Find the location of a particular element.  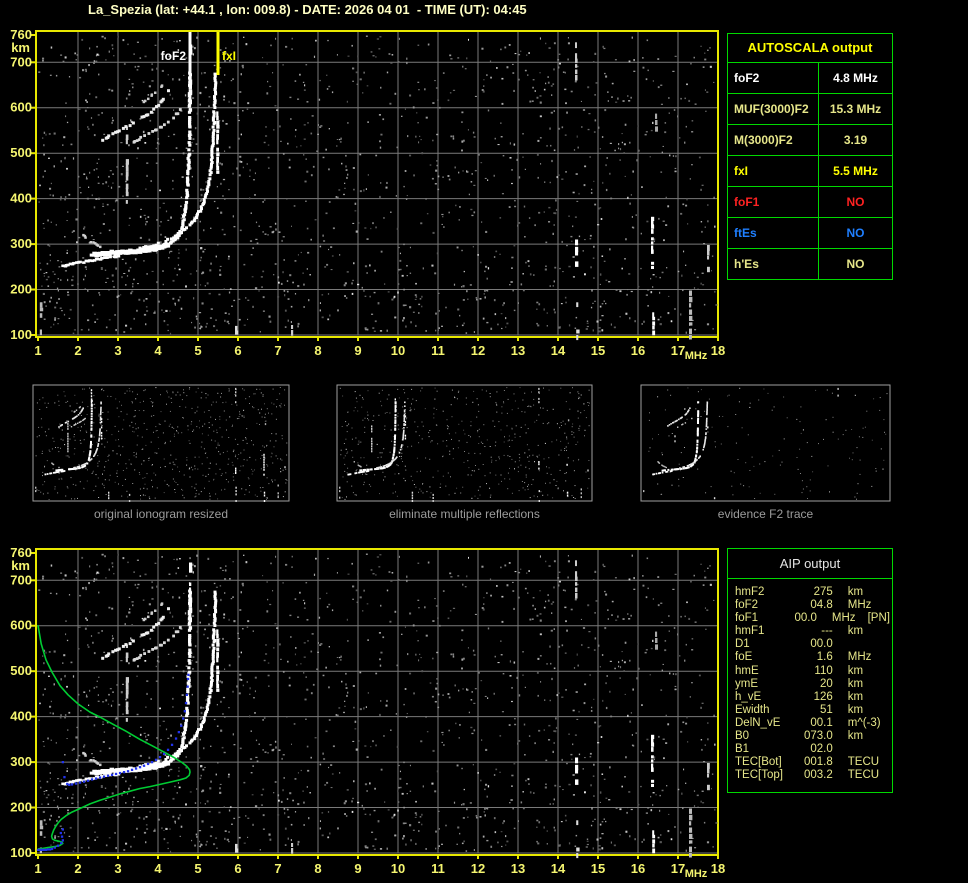

aip-value: 073.0 is located at coordinates (818, 736).